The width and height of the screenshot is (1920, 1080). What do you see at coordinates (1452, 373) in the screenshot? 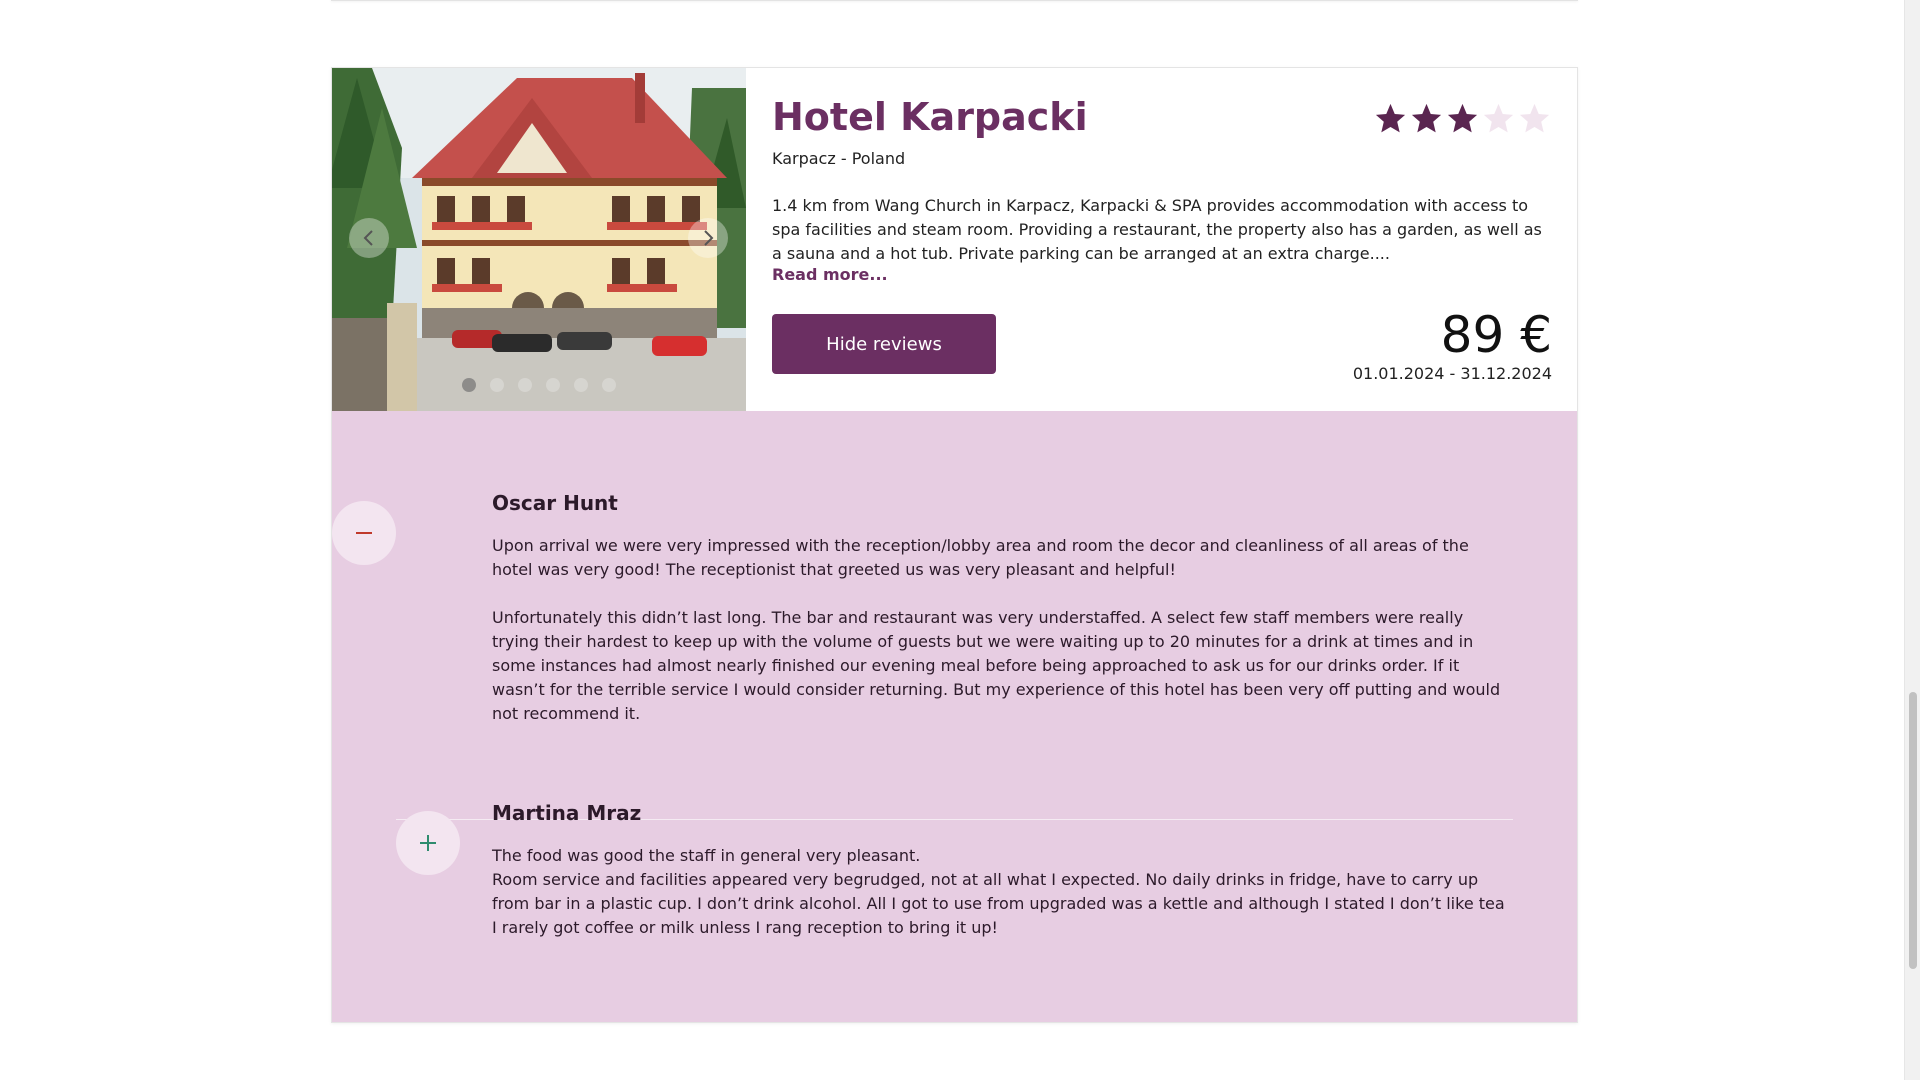
I see `availability-dates: 01.01.2024 - 31.12.2024` at bounding box center [1452, 373].